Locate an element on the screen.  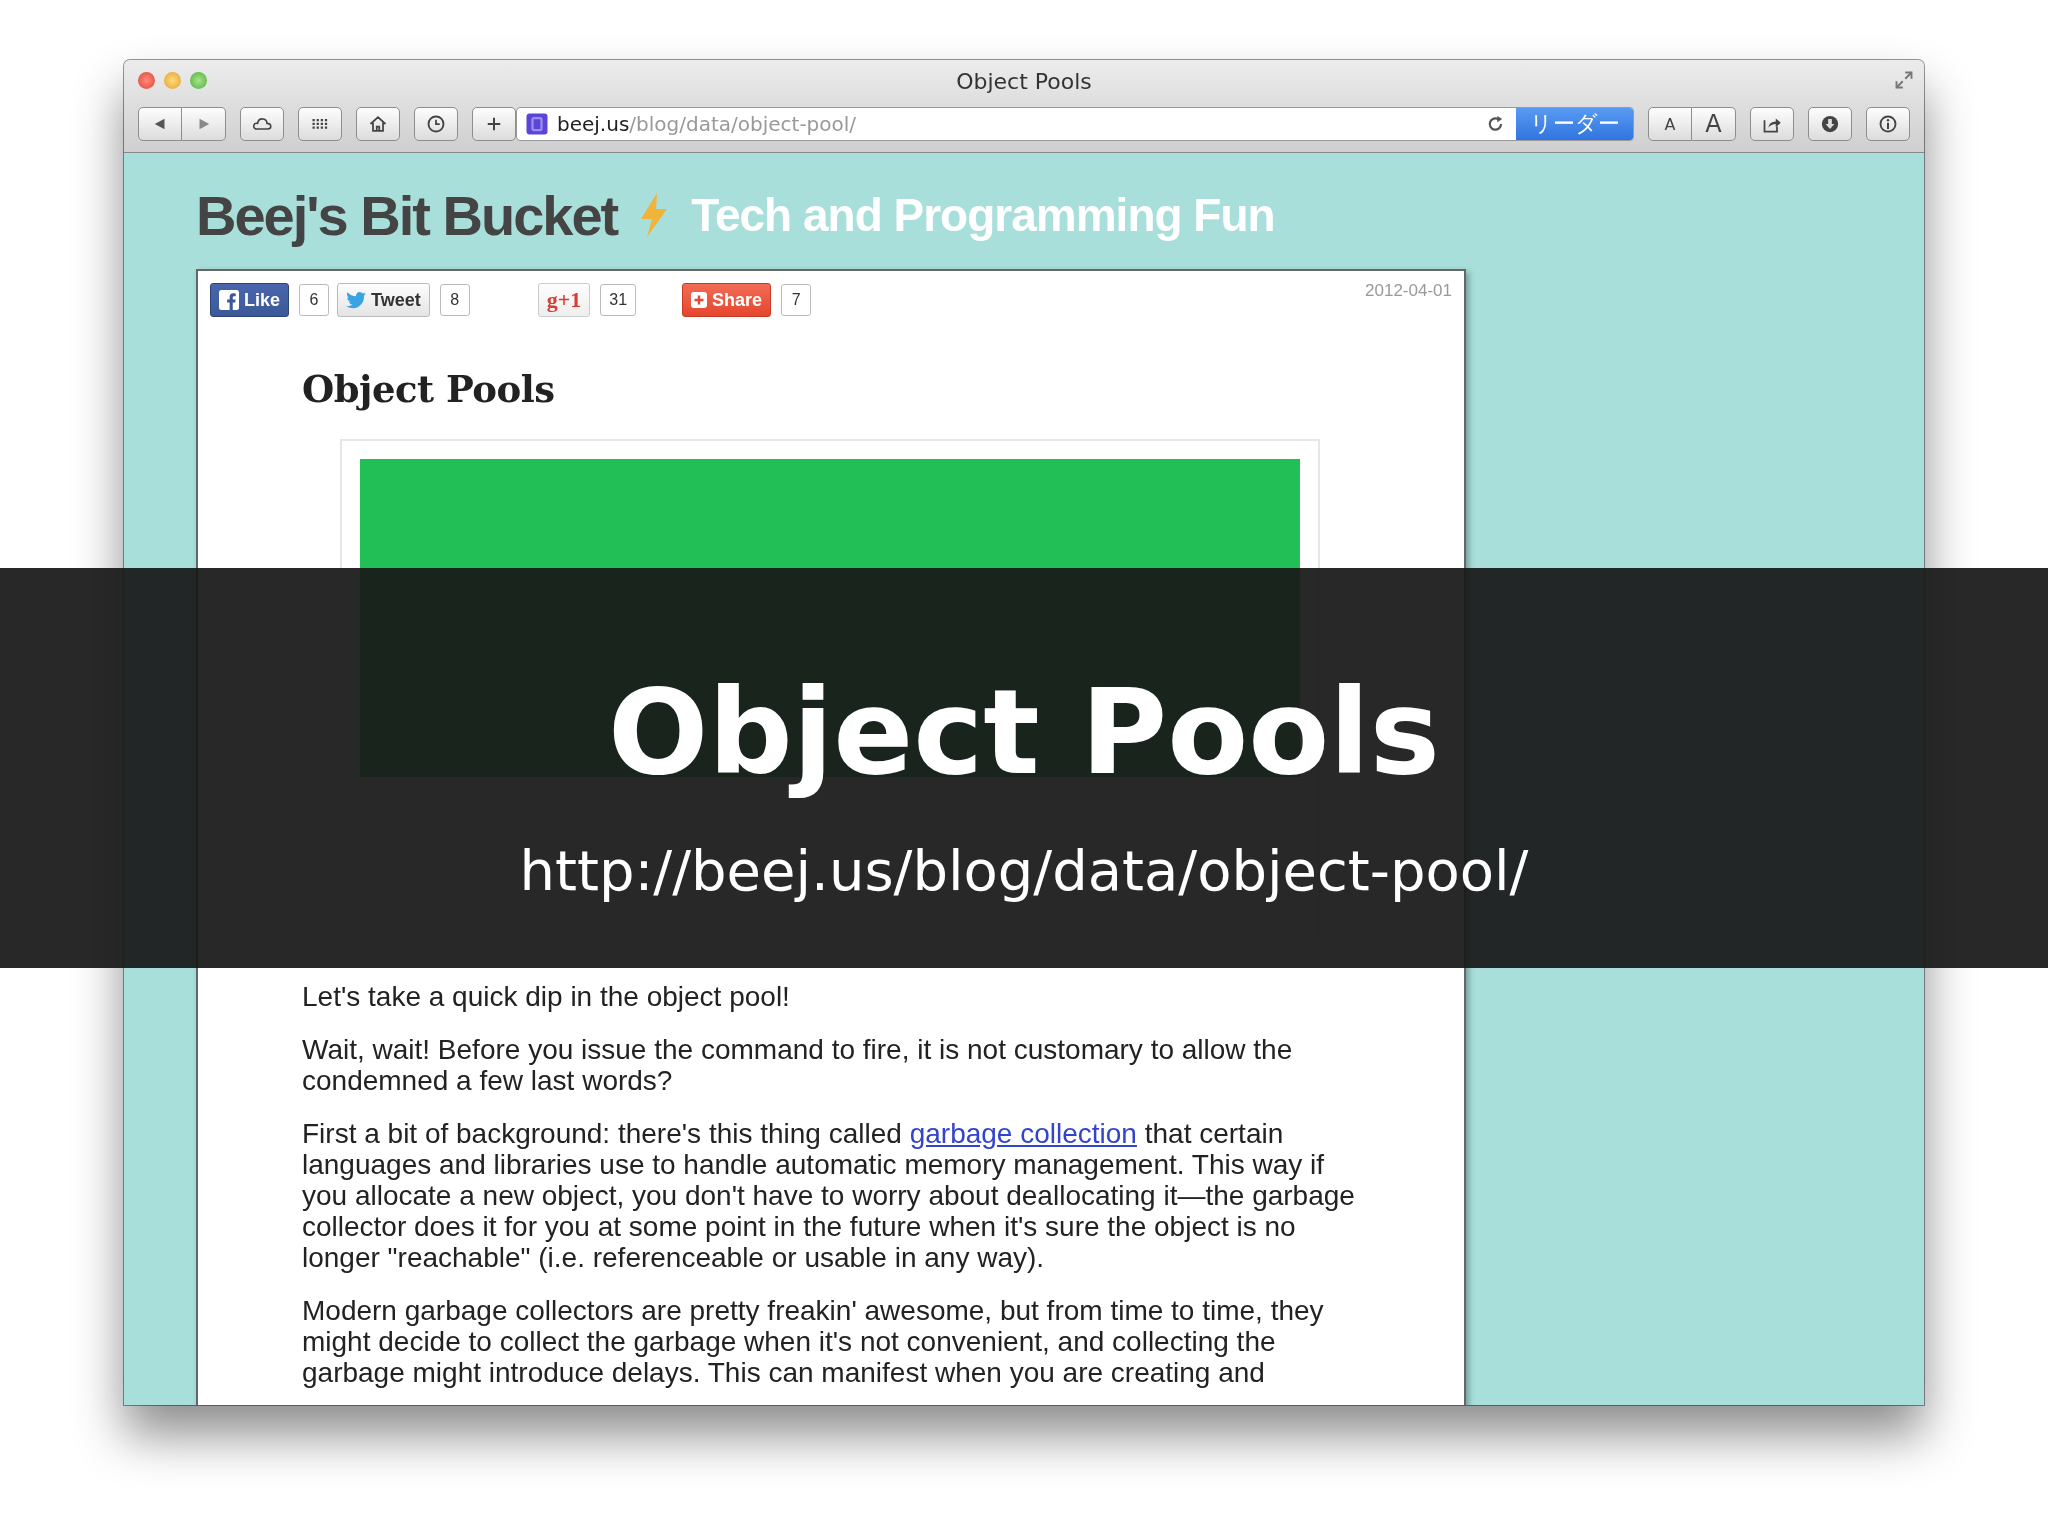
info-button is located at coordinates (1888, 124).